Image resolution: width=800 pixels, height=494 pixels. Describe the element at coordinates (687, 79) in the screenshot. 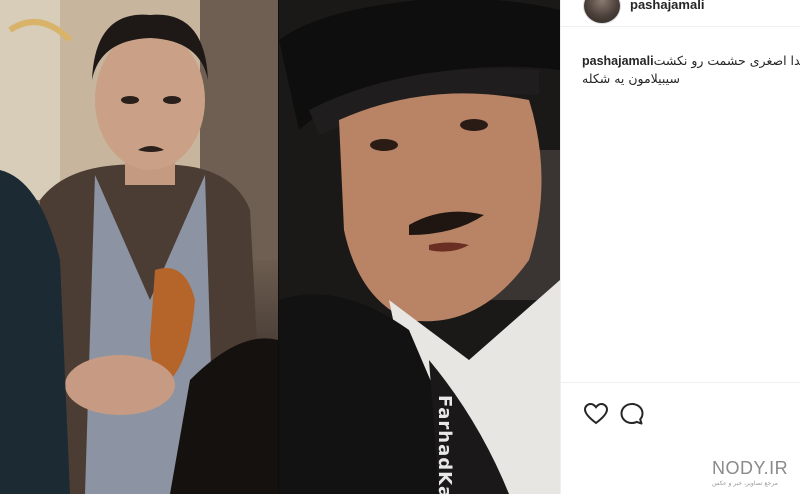

I see `caption-line-2: سیبیلامون یه شکله` at that location.